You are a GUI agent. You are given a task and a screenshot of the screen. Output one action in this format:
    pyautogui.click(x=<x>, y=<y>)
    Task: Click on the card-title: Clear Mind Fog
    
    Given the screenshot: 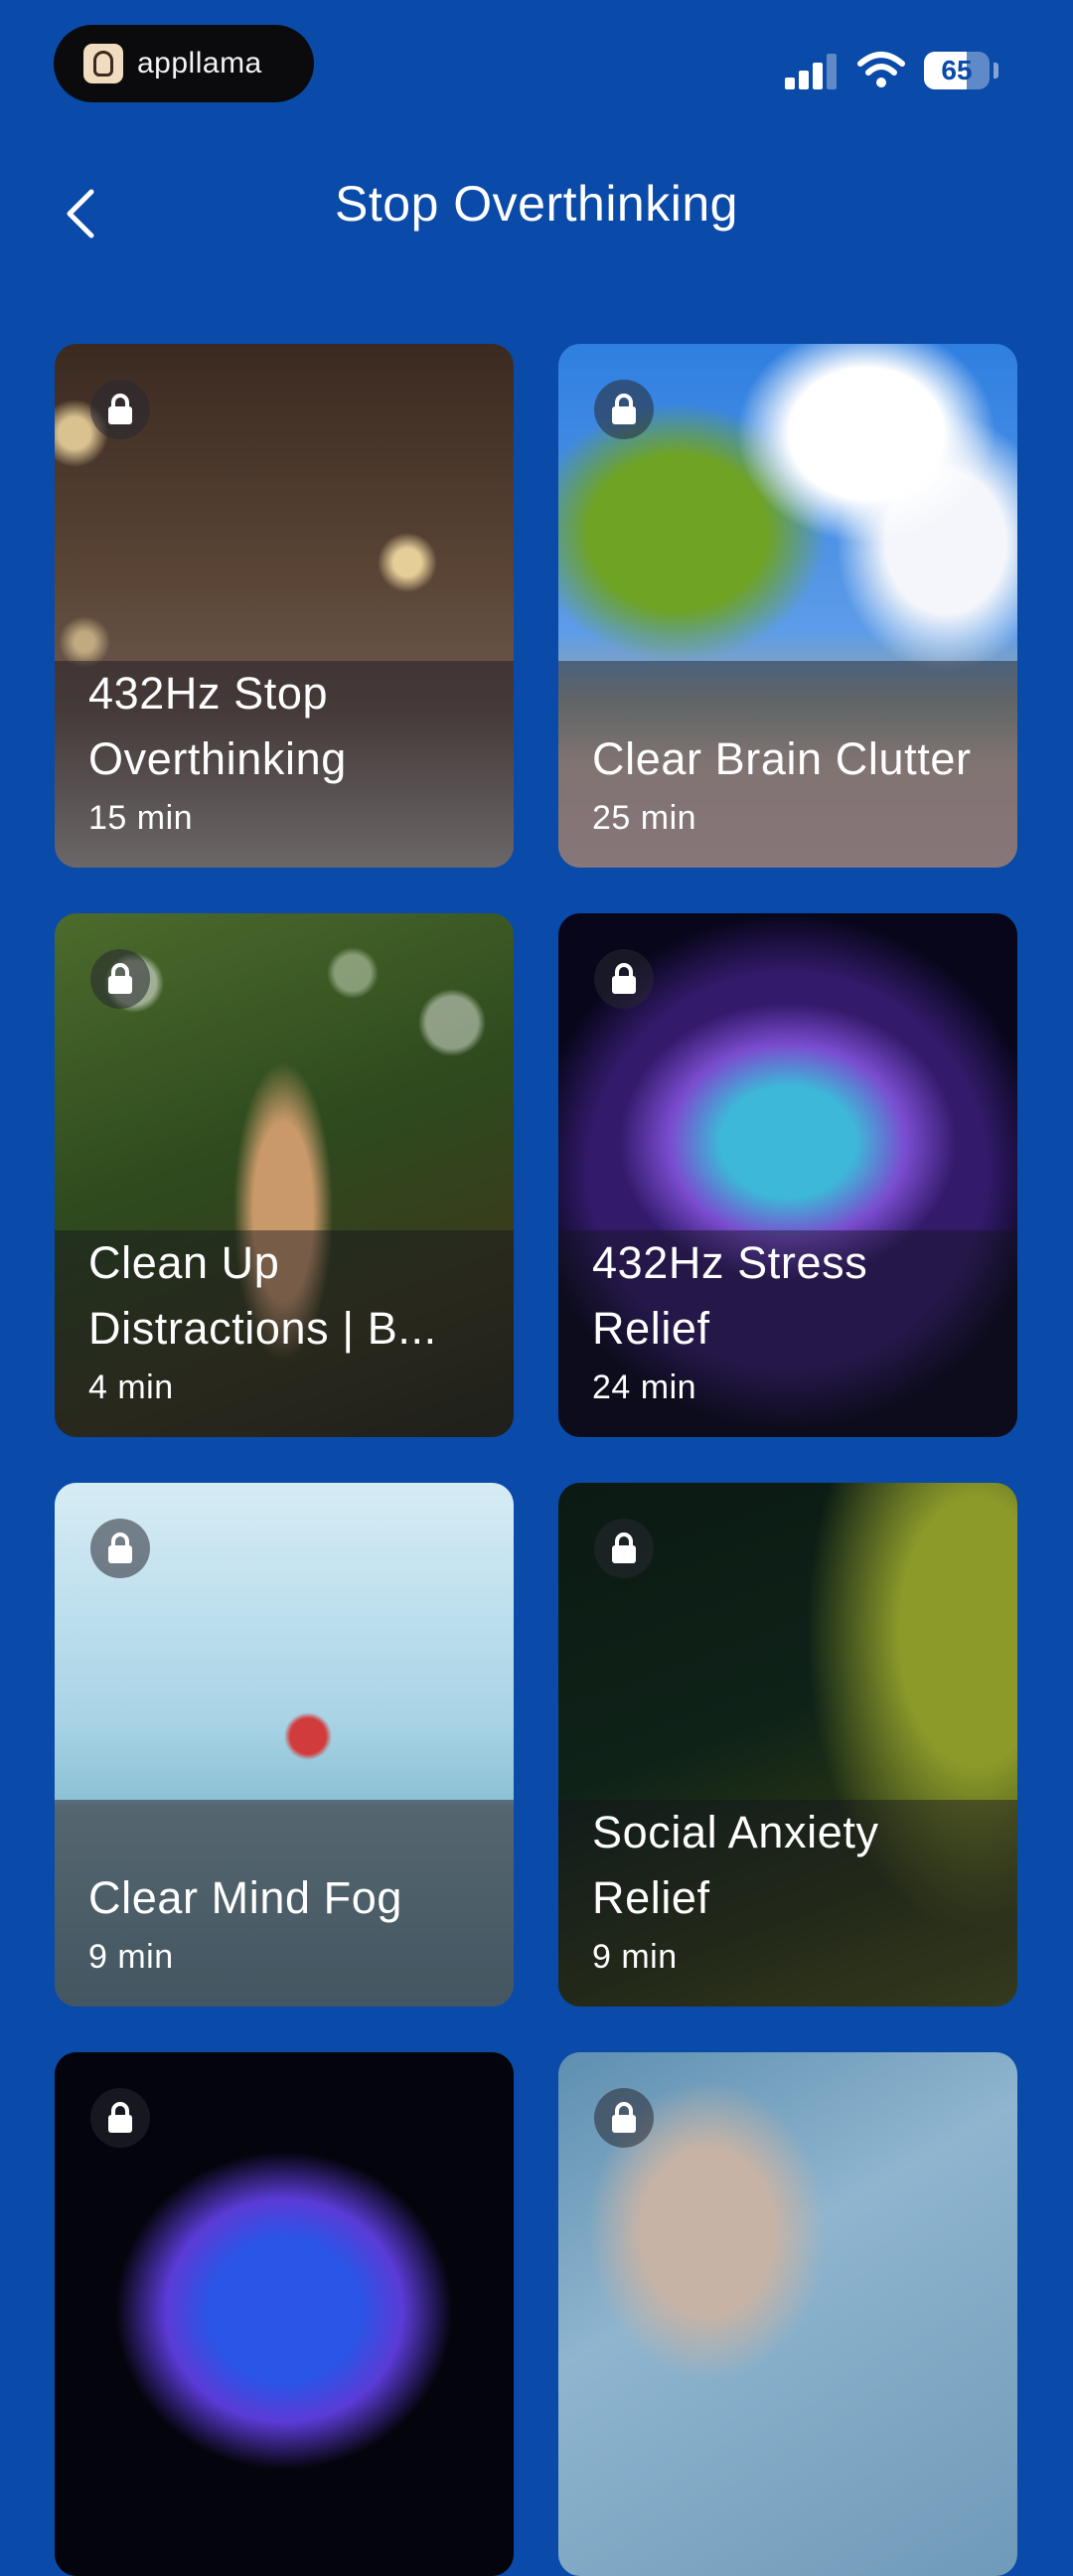 What is the action you would take?
    pyautogui.click(x=245, y=1897)
    